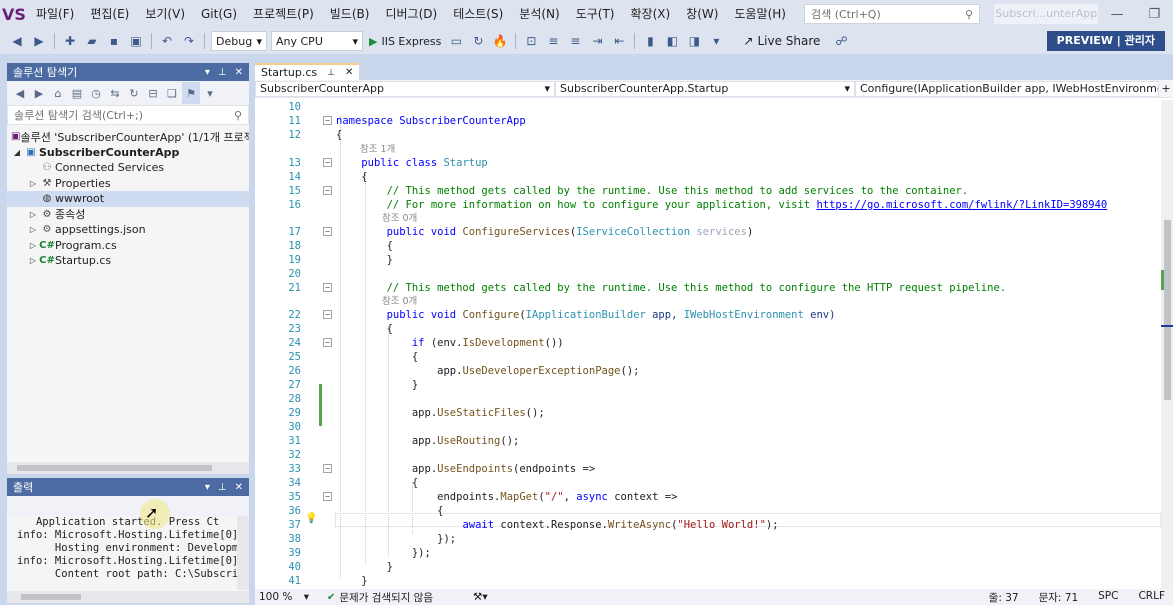 This screenshot has height=605, width=1173. I want to click on menu-test: 테스트(S), so click(478, 14).